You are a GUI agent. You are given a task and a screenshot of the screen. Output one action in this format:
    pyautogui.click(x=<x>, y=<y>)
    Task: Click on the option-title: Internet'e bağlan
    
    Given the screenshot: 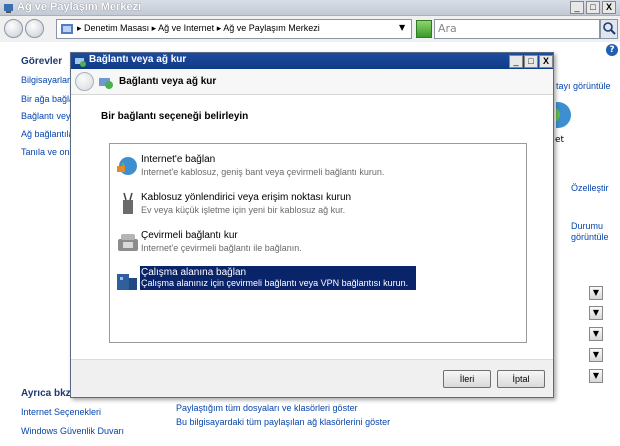 What is the action you would take?
    pyautogui.click(x=178, y=159)
    